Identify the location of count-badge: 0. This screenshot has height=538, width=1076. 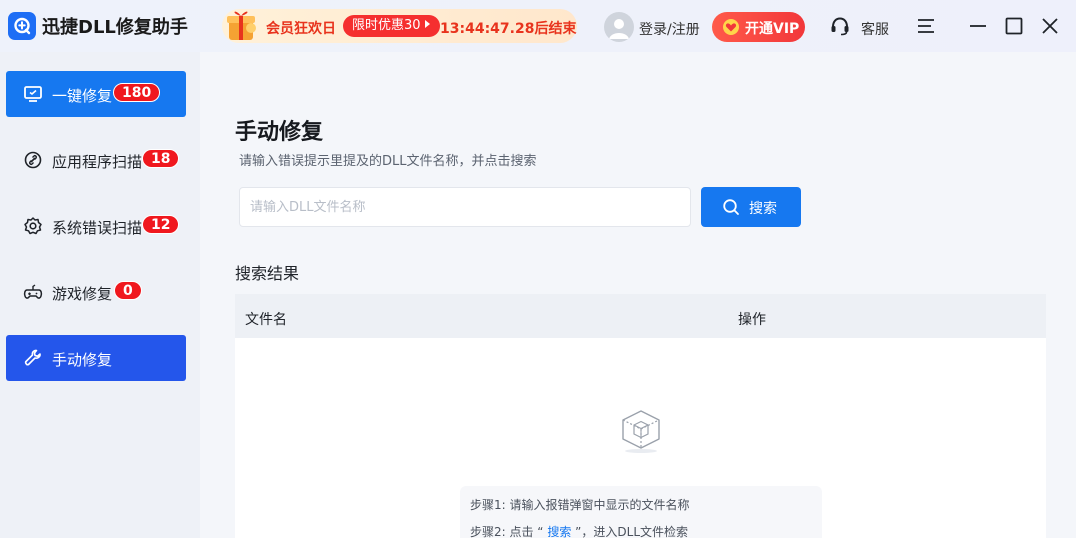
(128, 290).